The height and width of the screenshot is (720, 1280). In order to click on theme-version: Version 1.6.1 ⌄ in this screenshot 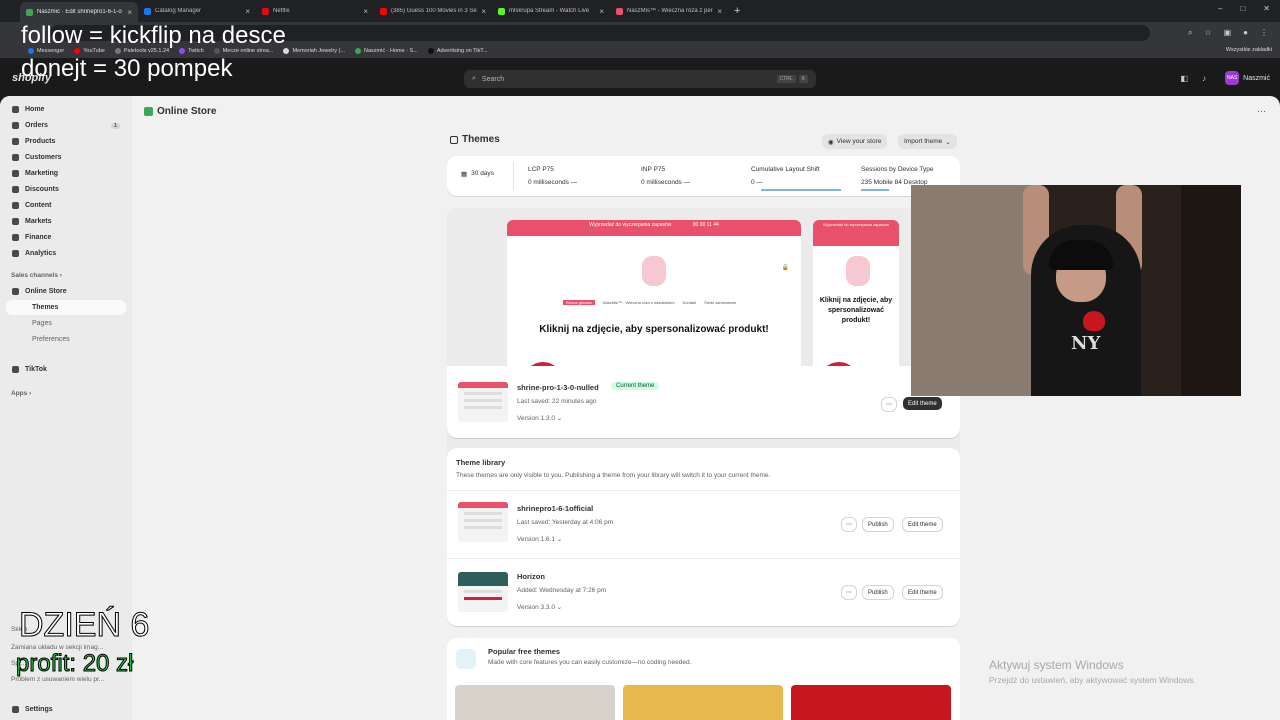, I will do `click(539, 539)`.